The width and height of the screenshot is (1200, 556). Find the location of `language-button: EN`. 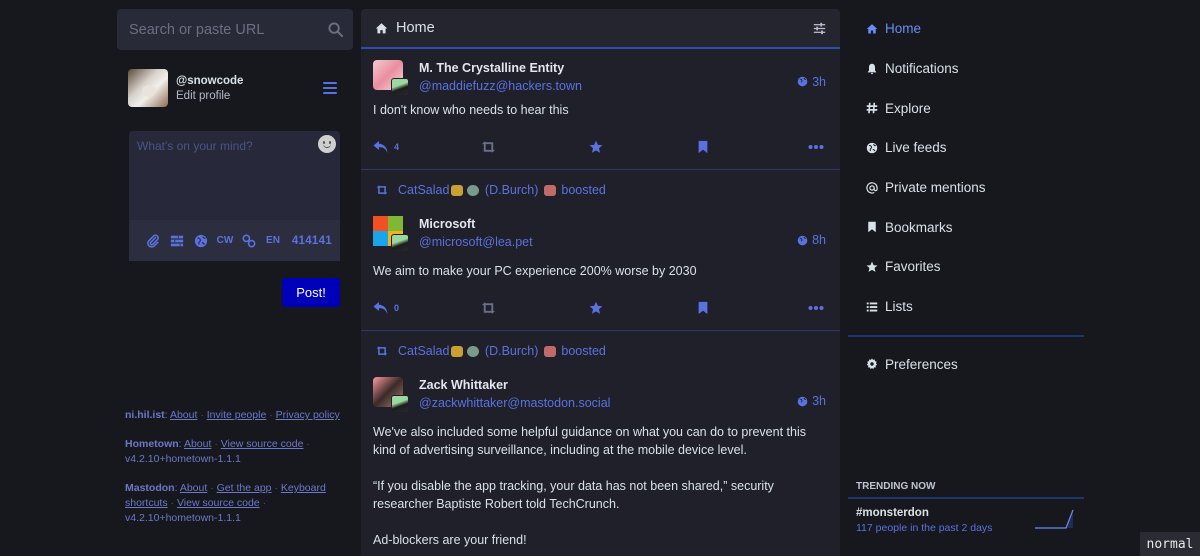

language-button: EN is located at coordinates (273, 240).